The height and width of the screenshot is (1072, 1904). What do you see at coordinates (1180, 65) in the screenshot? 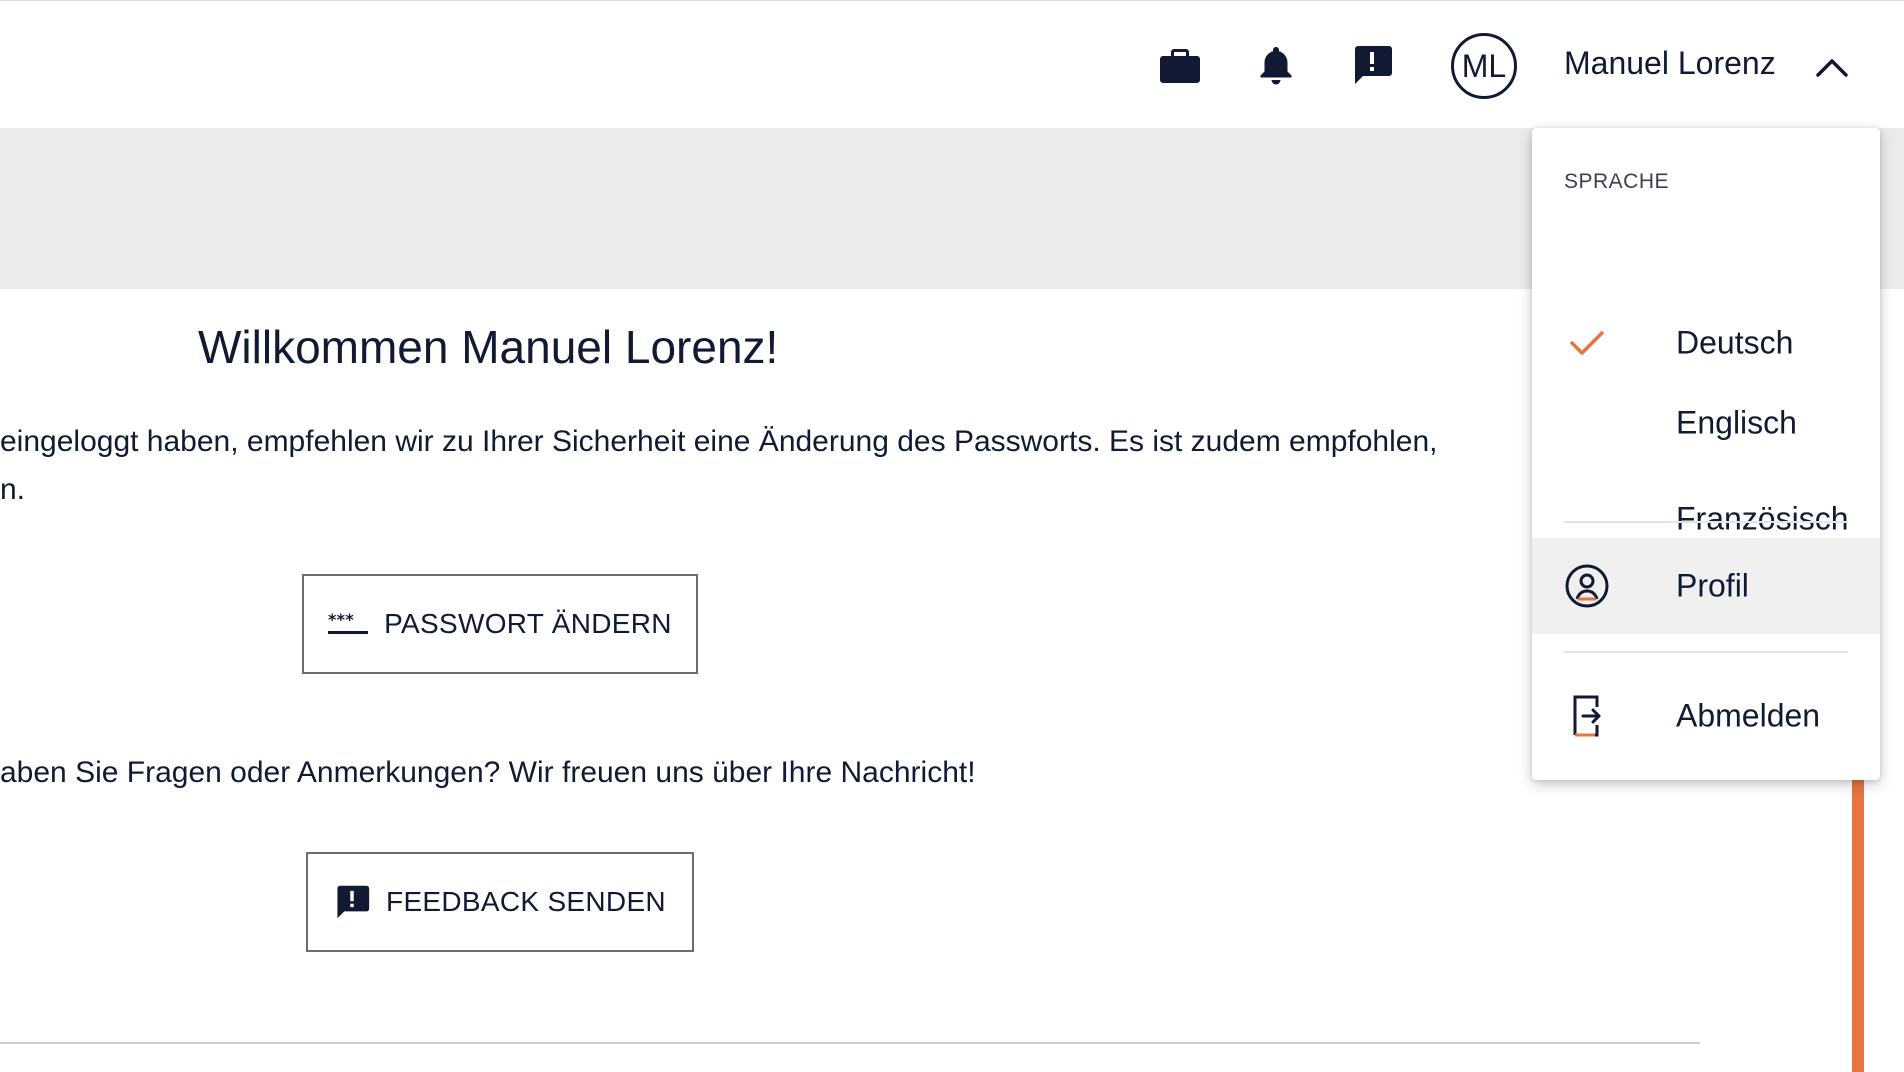
I see `briefcase-icon` at bounding box center [1180, 65].